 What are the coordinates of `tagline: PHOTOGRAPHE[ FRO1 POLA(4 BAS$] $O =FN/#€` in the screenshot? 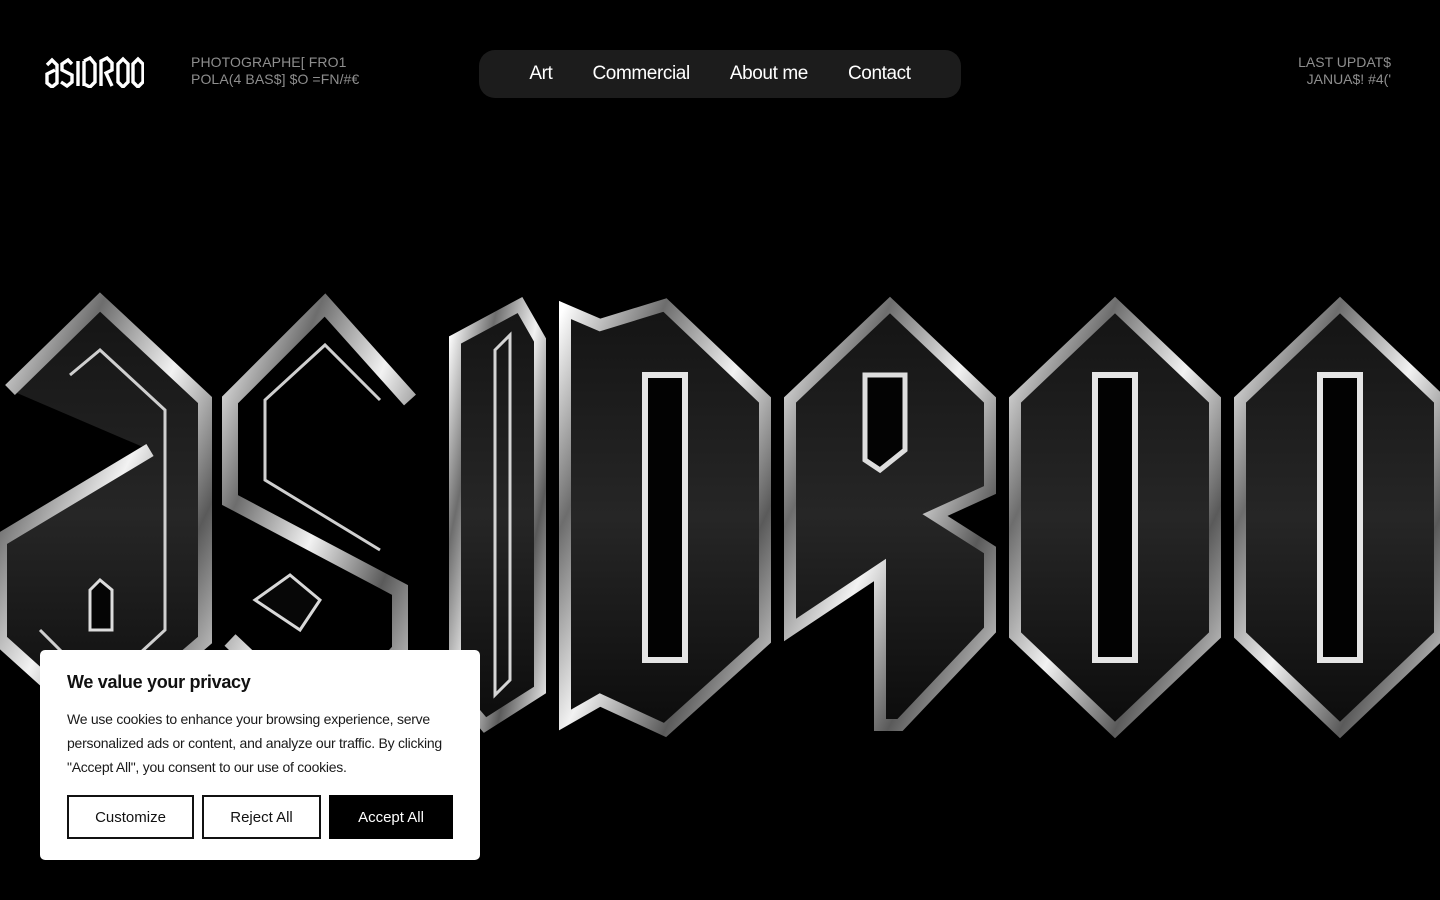 It's located at (275, 71).